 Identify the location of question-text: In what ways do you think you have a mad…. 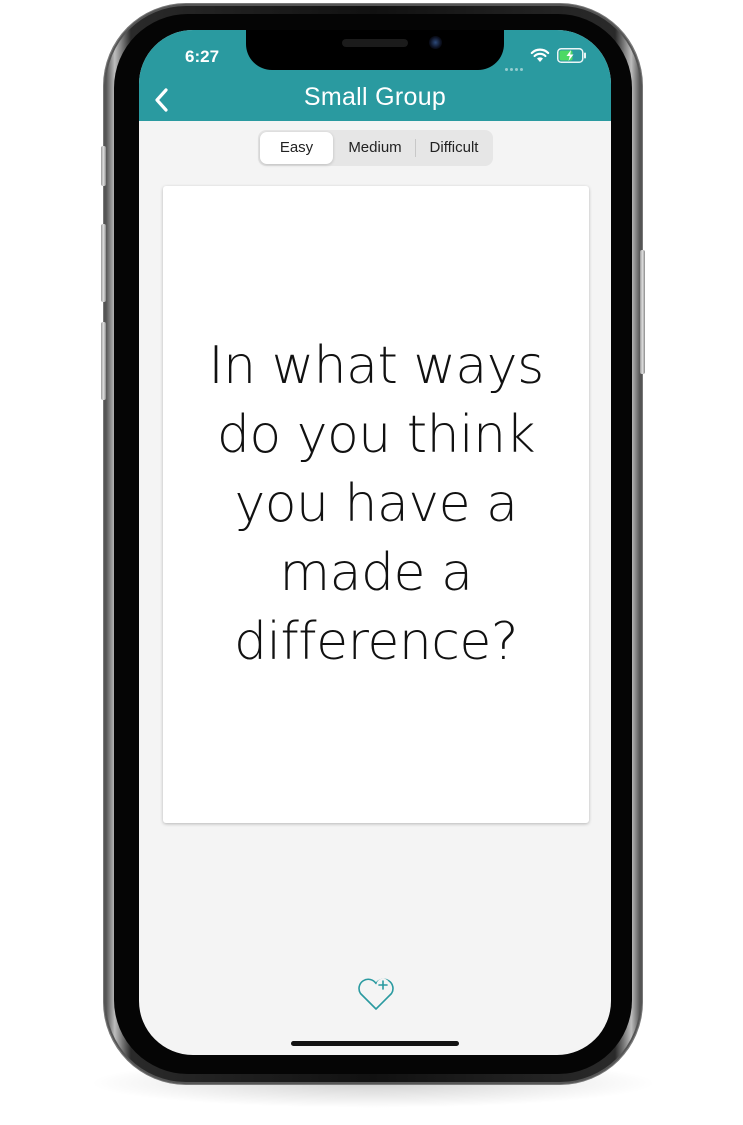
(376, 504).